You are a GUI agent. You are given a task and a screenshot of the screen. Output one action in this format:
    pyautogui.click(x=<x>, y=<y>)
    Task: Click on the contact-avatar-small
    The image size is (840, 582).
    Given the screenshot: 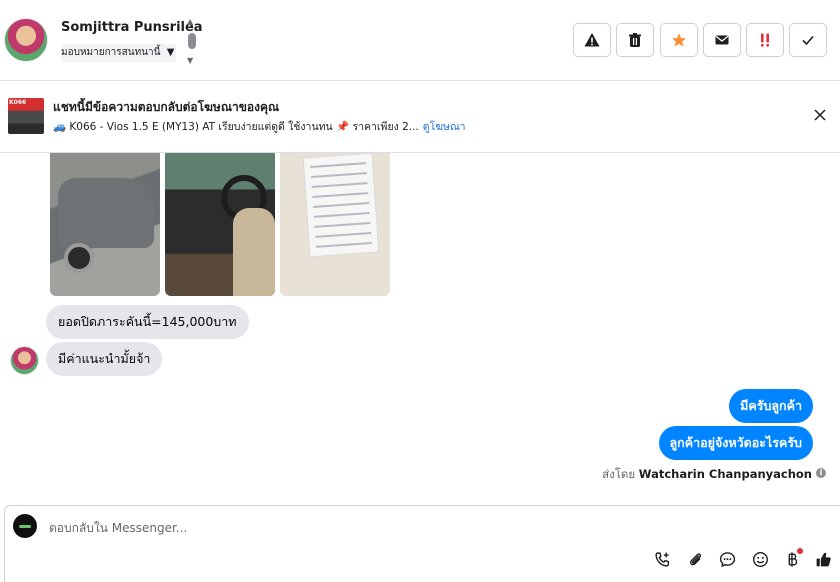 What is the action you would take?
    pyautogui.click(x=24, y=360)
    